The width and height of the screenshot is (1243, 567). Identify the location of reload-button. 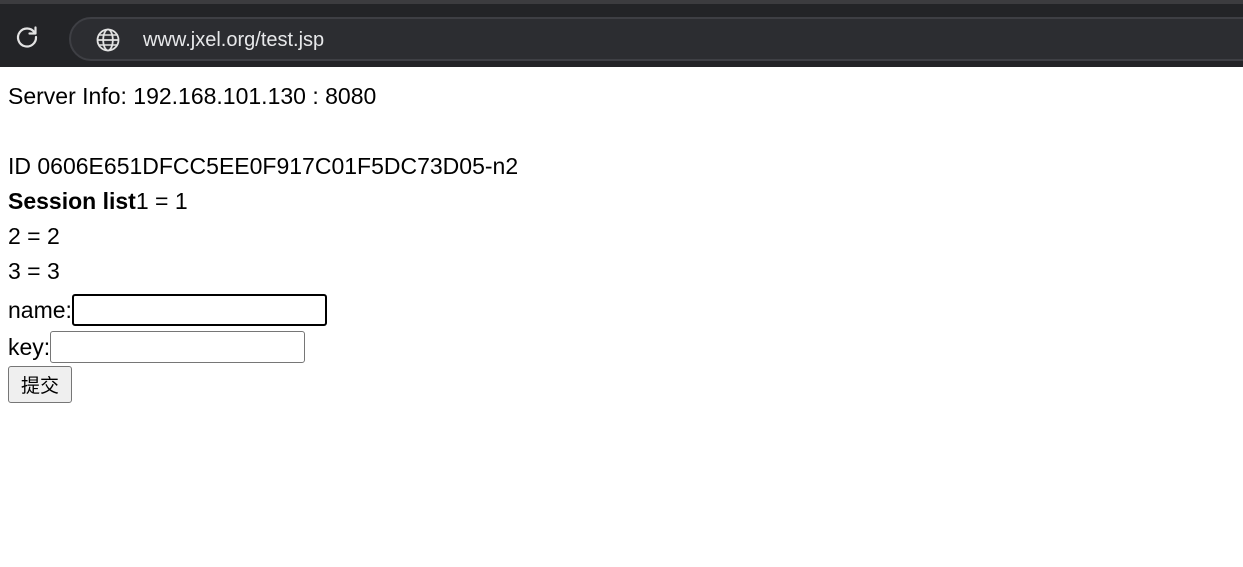
(27, 37).